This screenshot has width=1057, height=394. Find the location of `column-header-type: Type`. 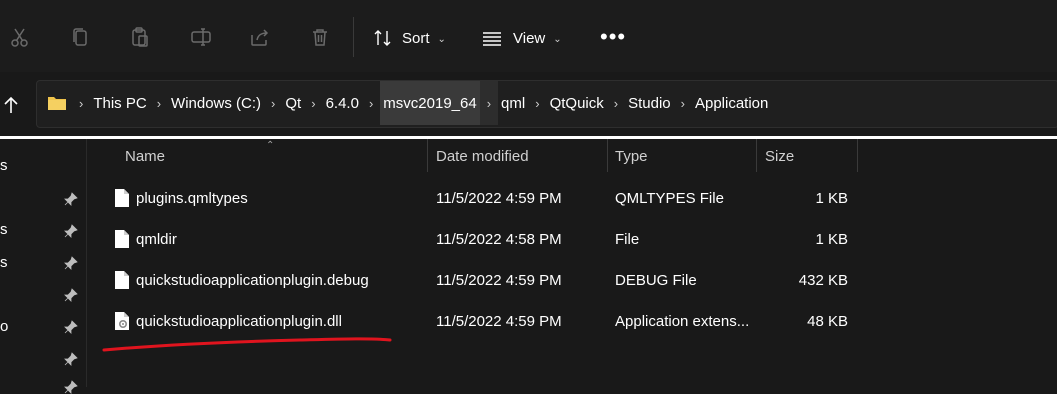

column-header-type: Type is located at coordinates (631, 156).